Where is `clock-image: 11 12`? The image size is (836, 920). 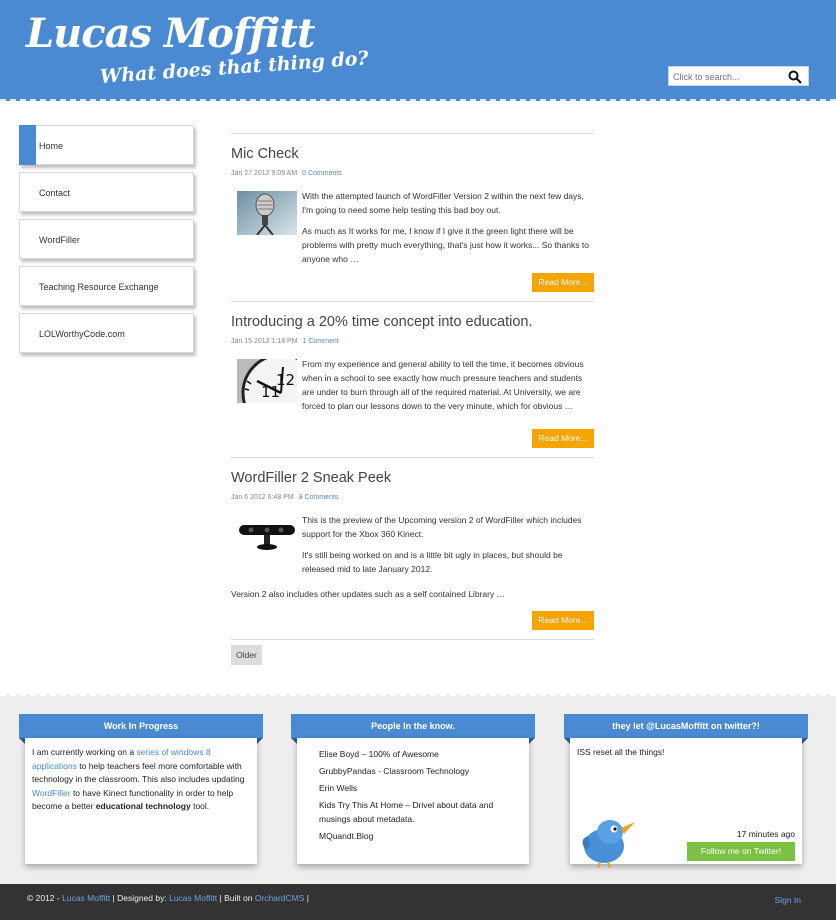
clock-image: 11 12 is located at coordinates (267, 381).